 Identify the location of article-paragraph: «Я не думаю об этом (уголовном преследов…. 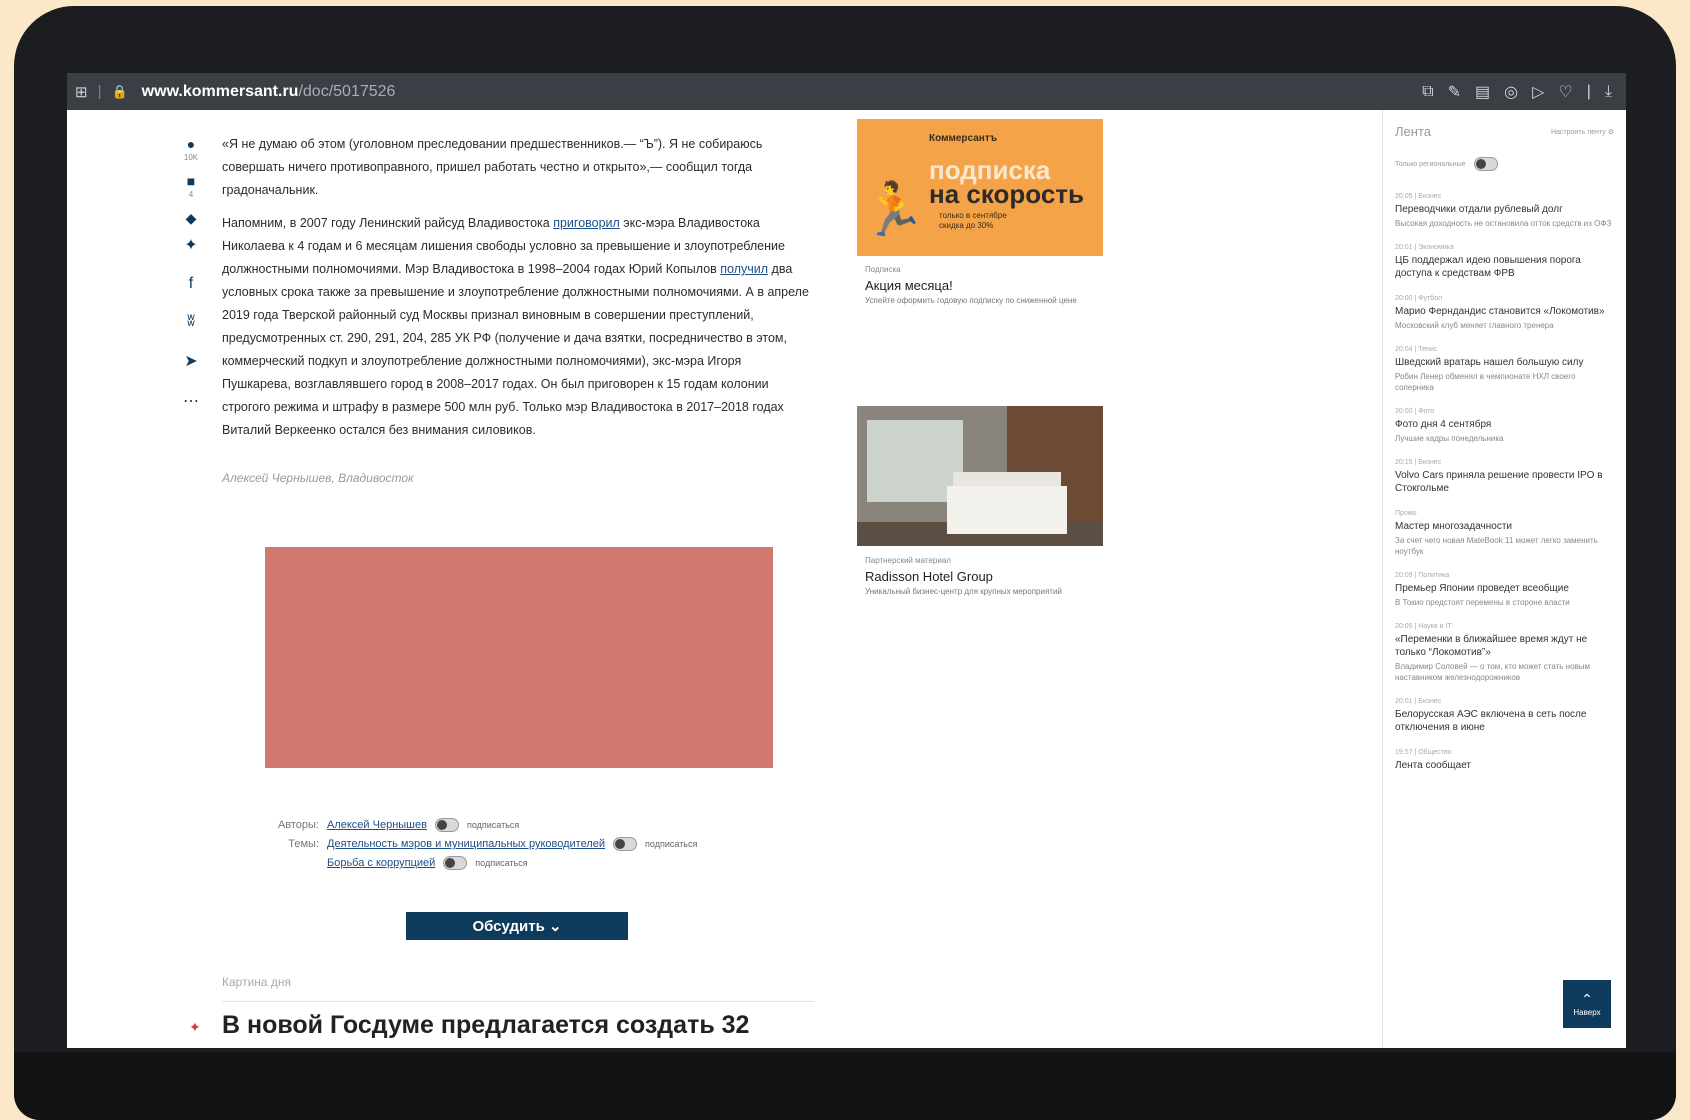
(492, 167).